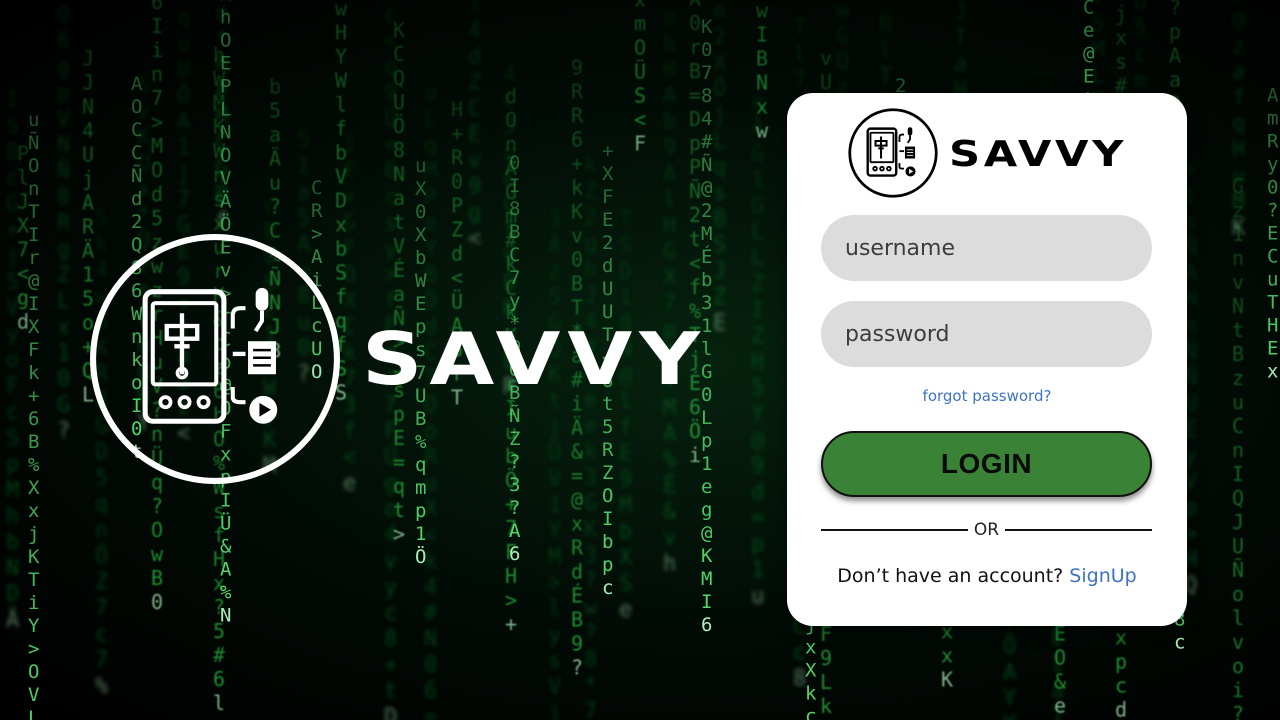  What do you see at coordinates (226, 201) in the screenshot?
I see `svg-text: Ä` at bounding box center [226, 201].